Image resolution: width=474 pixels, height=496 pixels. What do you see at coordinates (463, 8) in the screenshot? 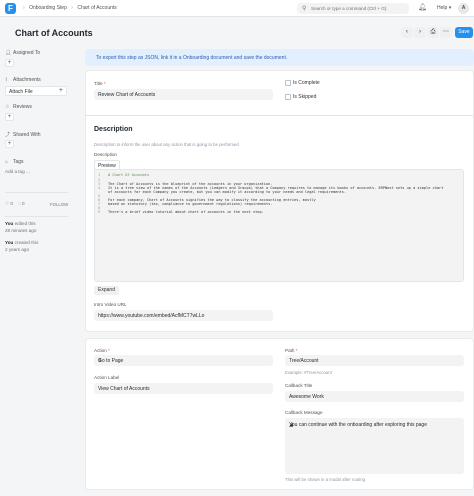
I see `avatar: A` at bounding box center [463, 8].